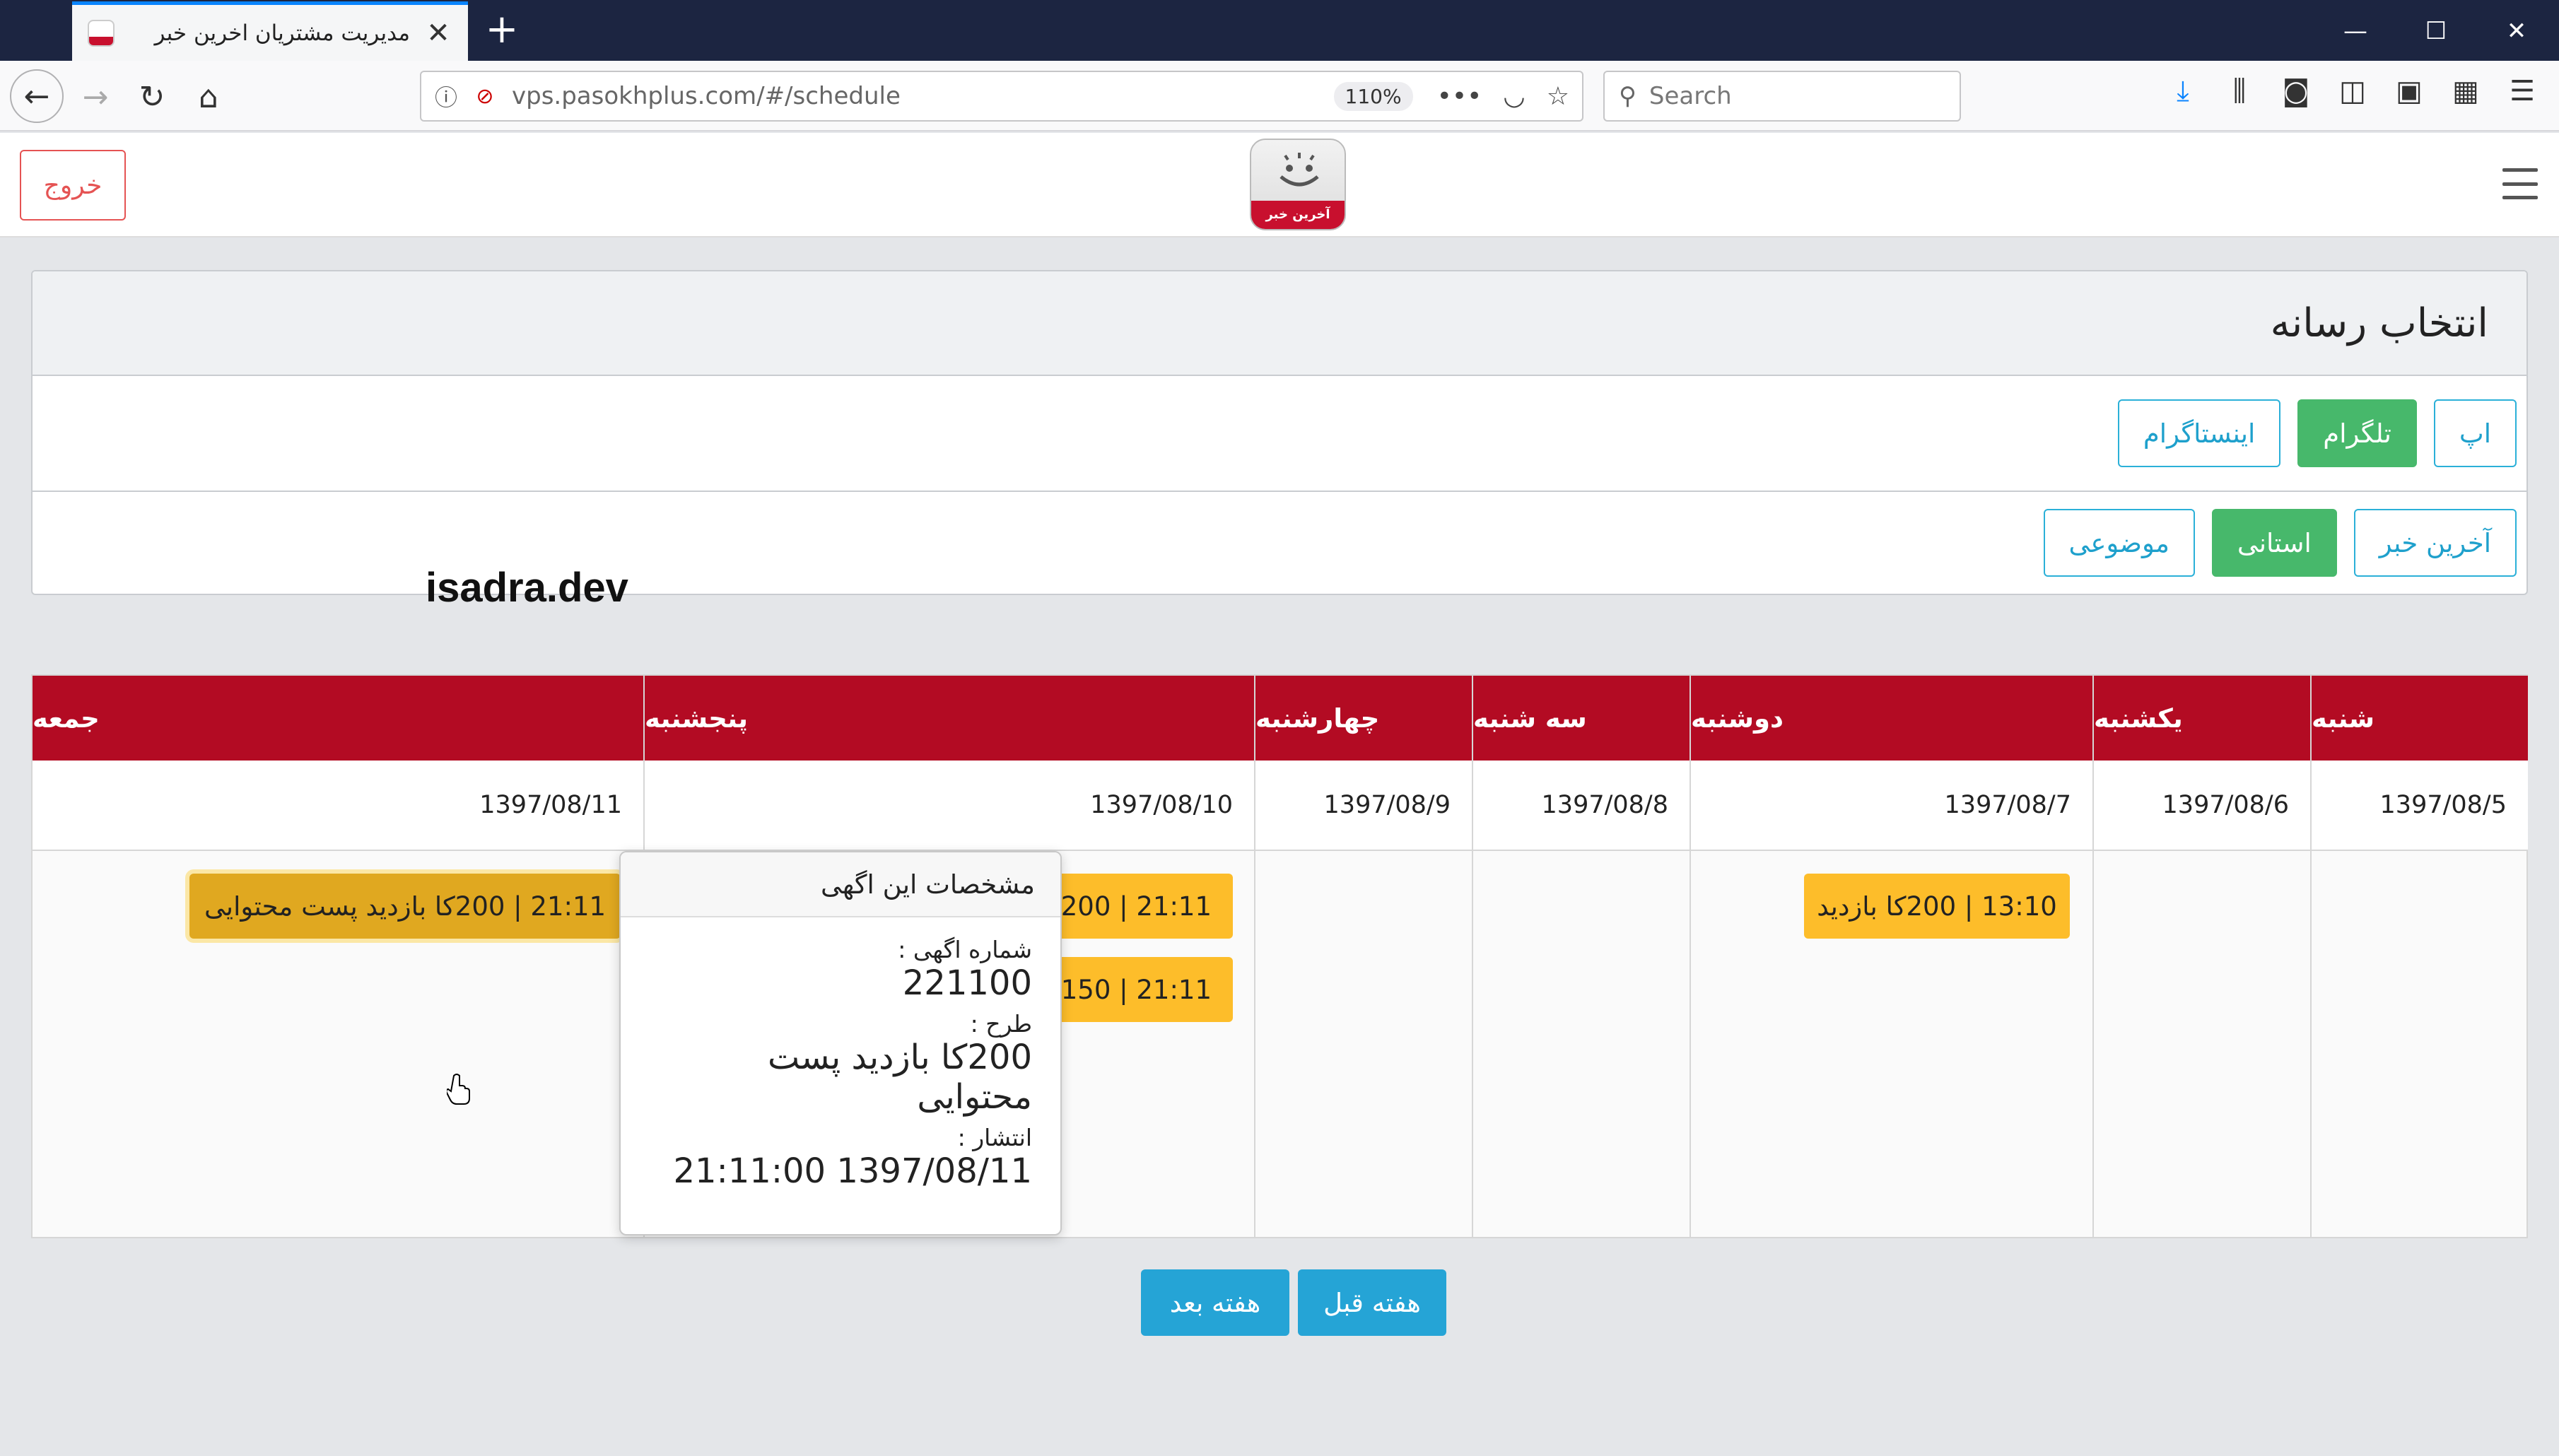 The height and width of the screenshot is (1456, 2559). I want to click on plan-label: طرح :, so click(1001, 1024).